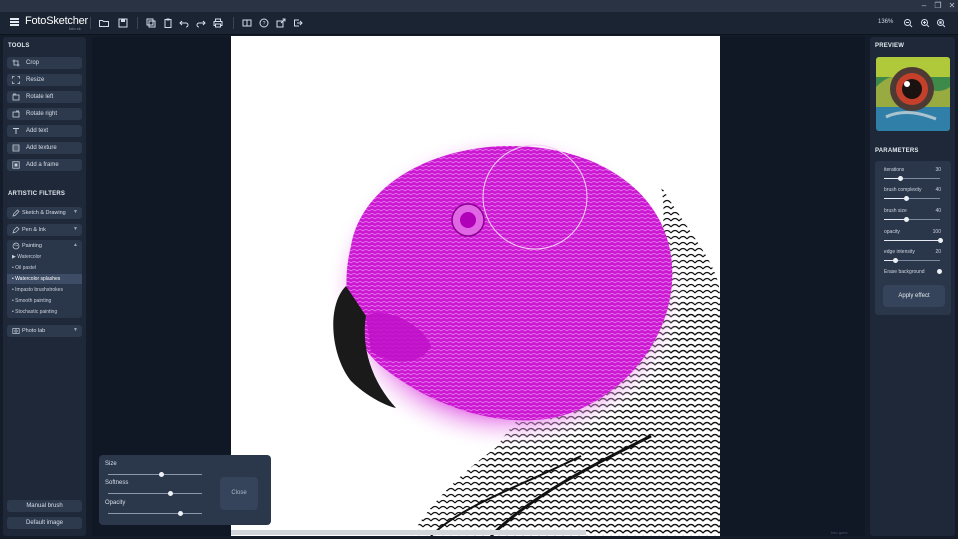  Describe the element at coordinates (44, 246) in the screenshot. I see `painting-filter: Painting ▲` at that location.